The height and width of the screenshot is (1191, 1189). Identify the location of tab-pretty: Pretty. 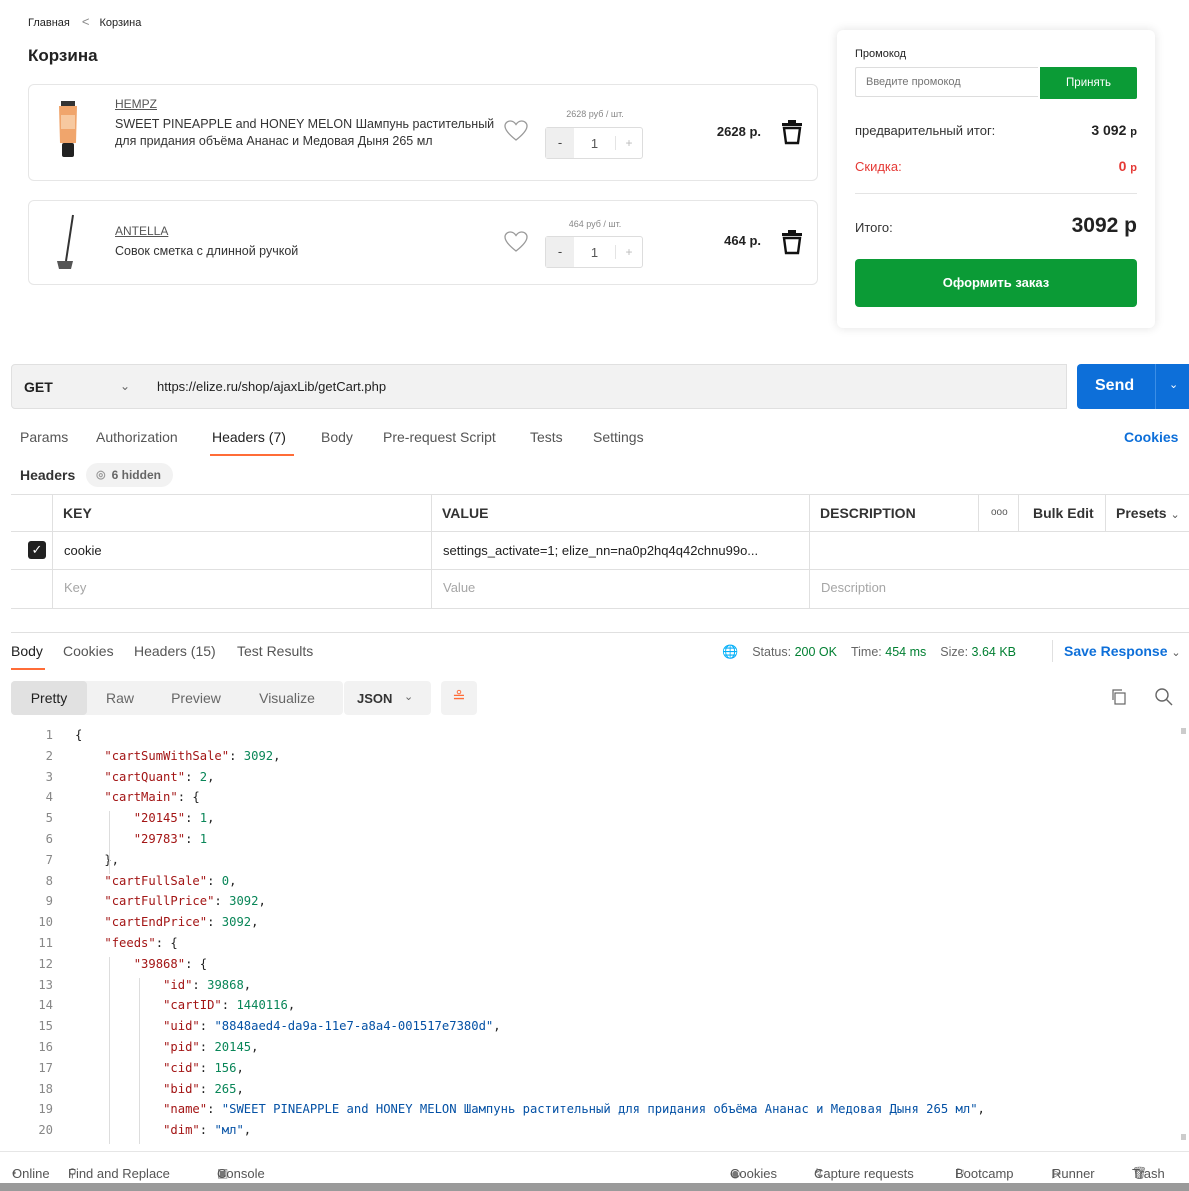
(49, 698).